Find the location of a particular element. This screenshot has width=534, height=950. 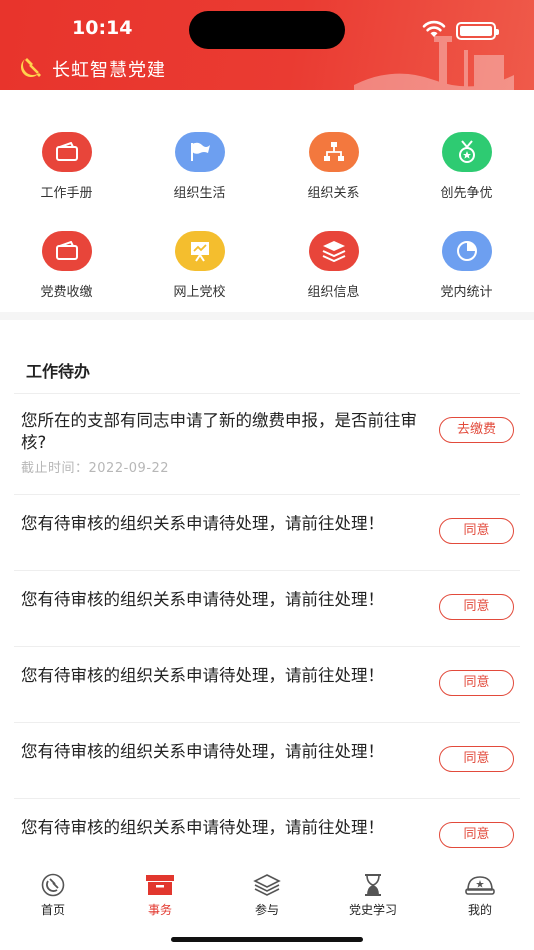

grid-item-dues-collection: 党费收缴 is located at coordinates (66, 265).